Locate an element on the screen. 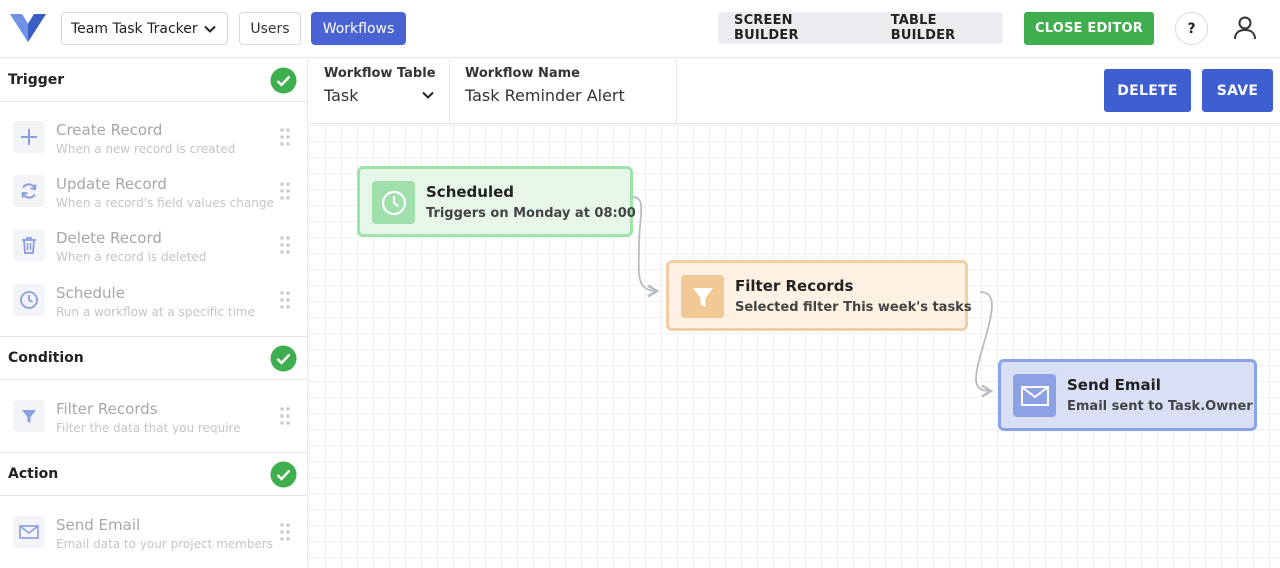  user-profile-icon is located at coordinates (1245, 28).